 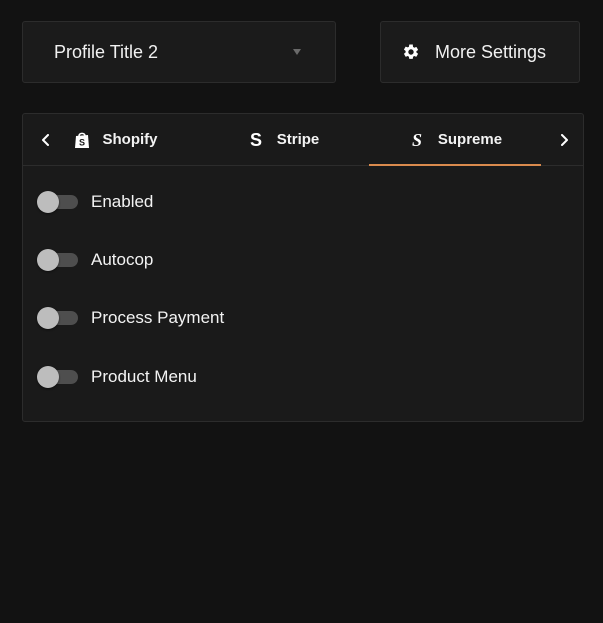 I want to click on site-tabbar: S Shopify S Stripe S Supreme, so click(x=303, y=140).